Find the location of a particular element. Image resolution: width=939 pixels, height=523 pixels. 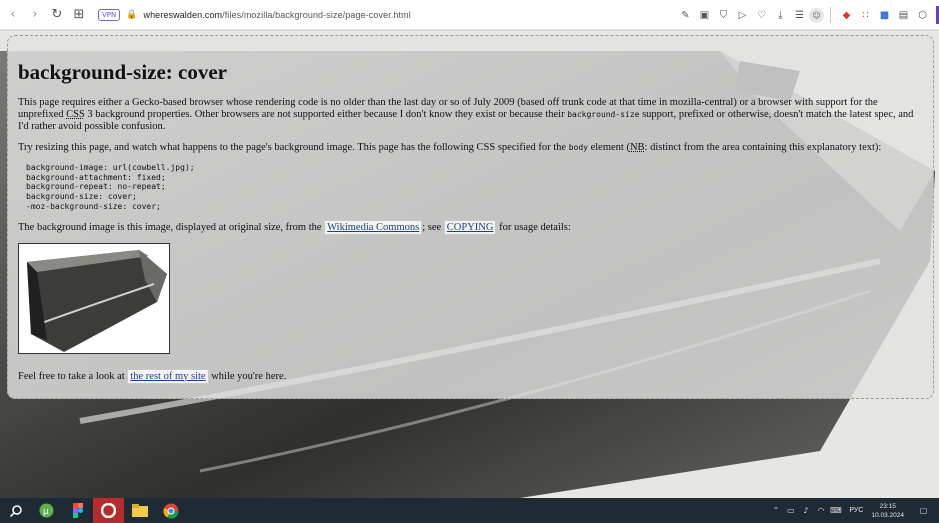

tabs-grid-icon: ⊞ is located at coordinates (79, 15).